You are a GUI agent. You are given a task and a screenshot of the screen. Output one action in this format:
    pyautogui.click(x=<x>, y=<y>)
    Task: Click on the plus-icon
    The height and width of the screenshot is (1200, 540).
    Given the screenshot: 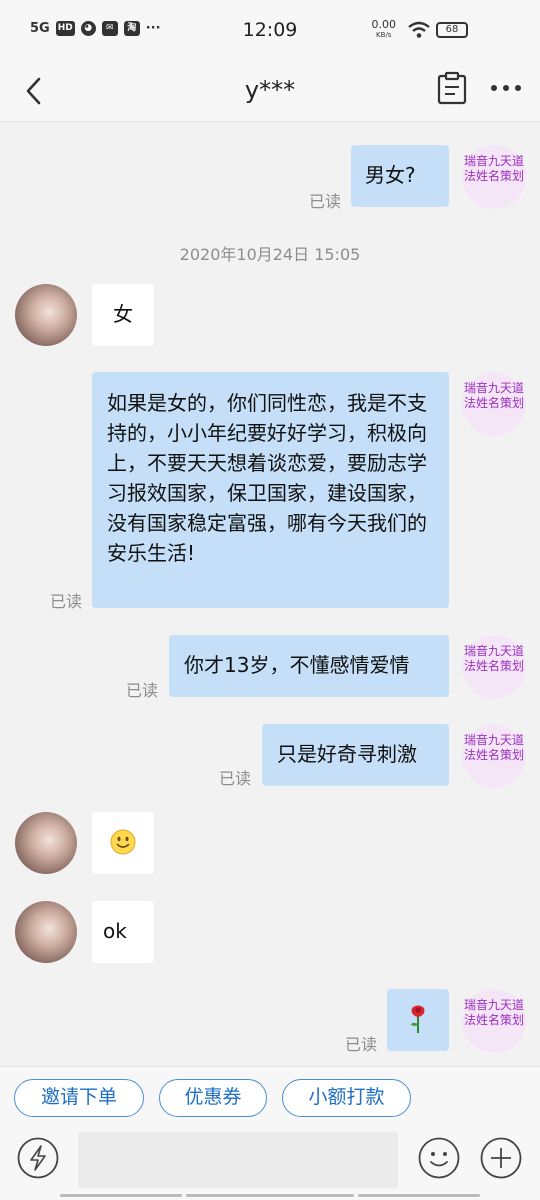 What is the action you would take?
    pyautogui.click(x=501, y=1158)
    